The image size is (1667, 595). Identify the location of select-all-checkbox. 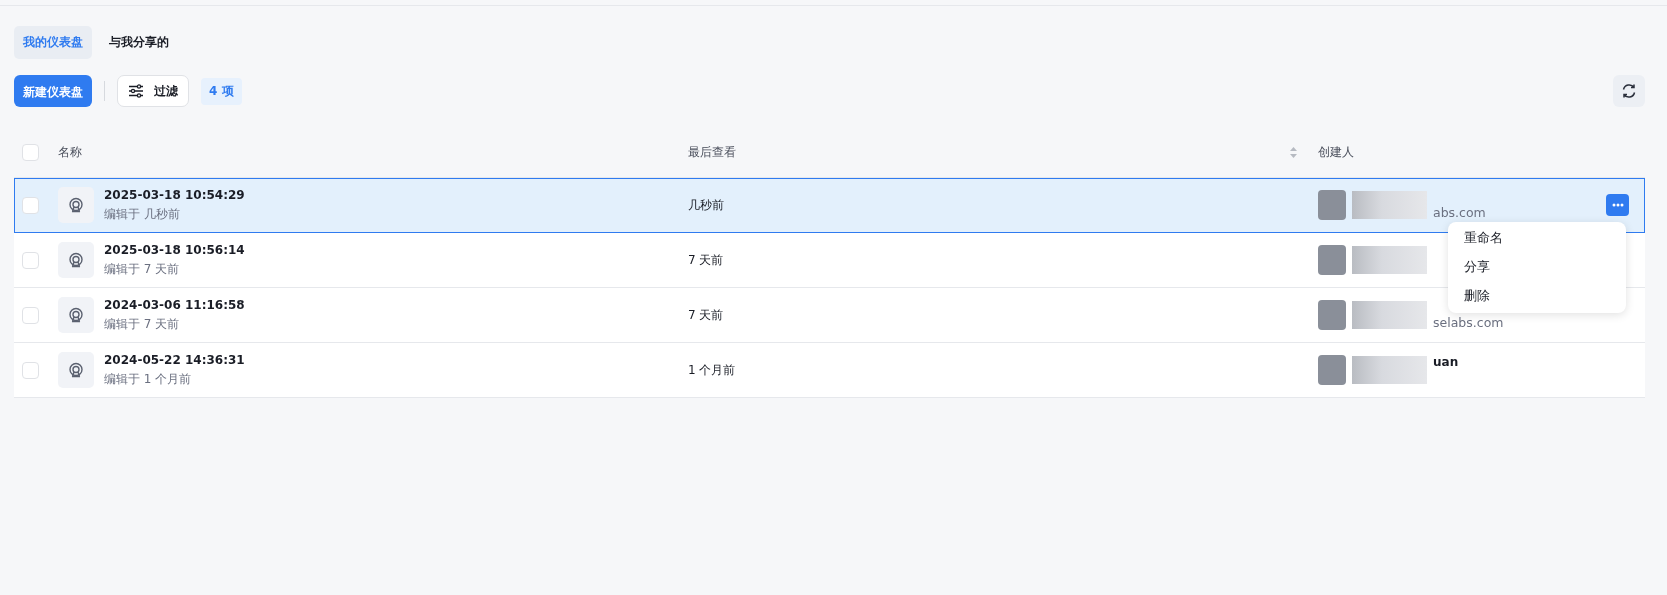
(30, 152).